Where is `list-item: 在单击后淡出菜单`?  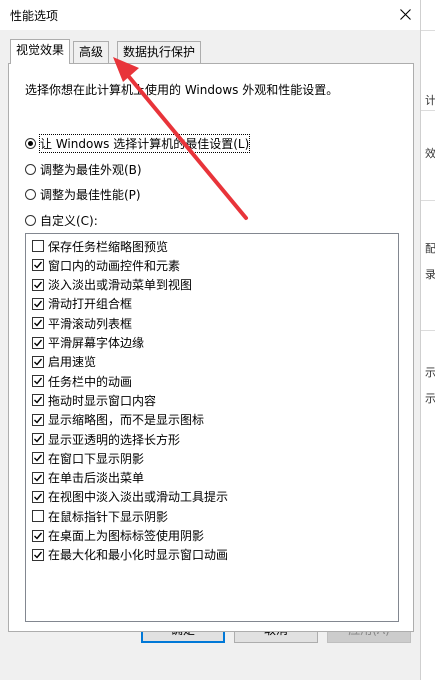 list-item: 在单击后淡出菜单 is located at coordinates (88, 478).